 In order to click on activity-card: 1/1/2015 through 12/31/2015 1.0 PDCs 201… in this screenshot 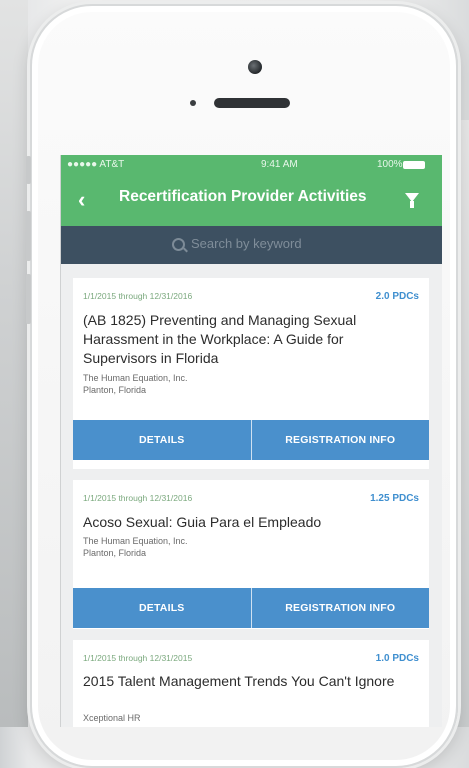, I will do `click(251, 683)`.